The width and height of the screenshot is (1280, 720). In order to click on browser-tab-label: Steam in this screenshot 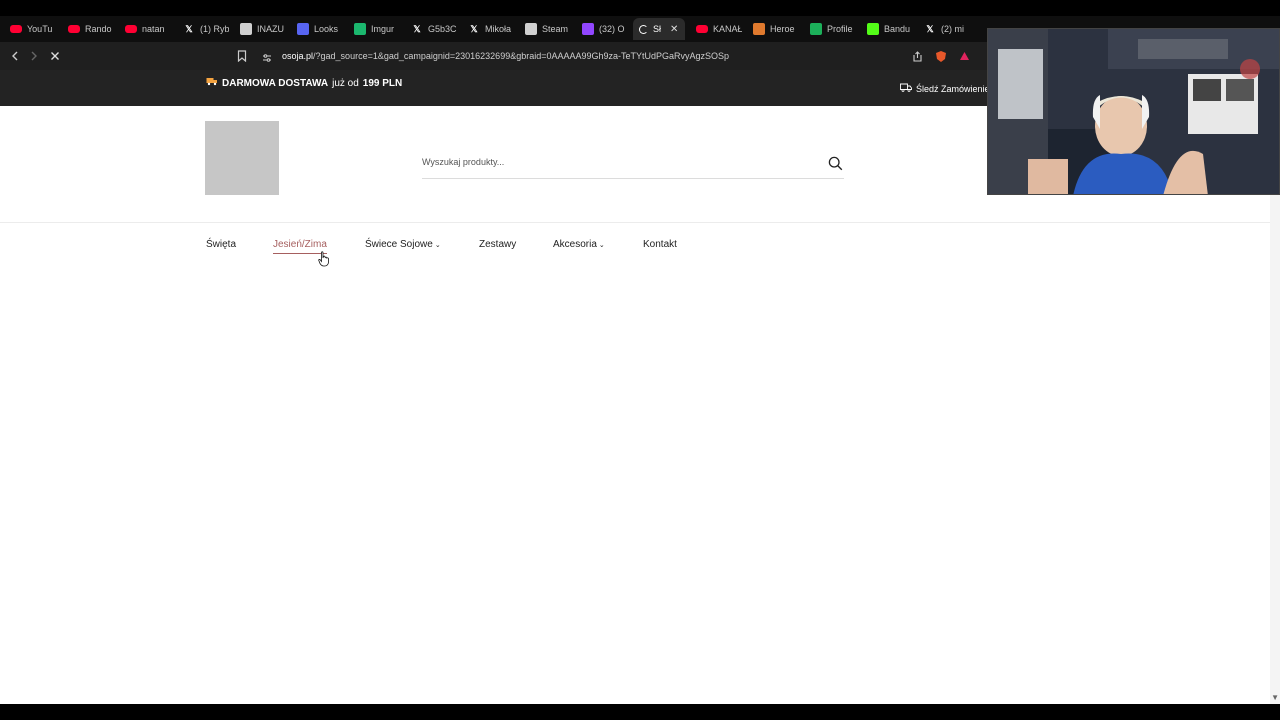, I will do `click(555, 29)`.